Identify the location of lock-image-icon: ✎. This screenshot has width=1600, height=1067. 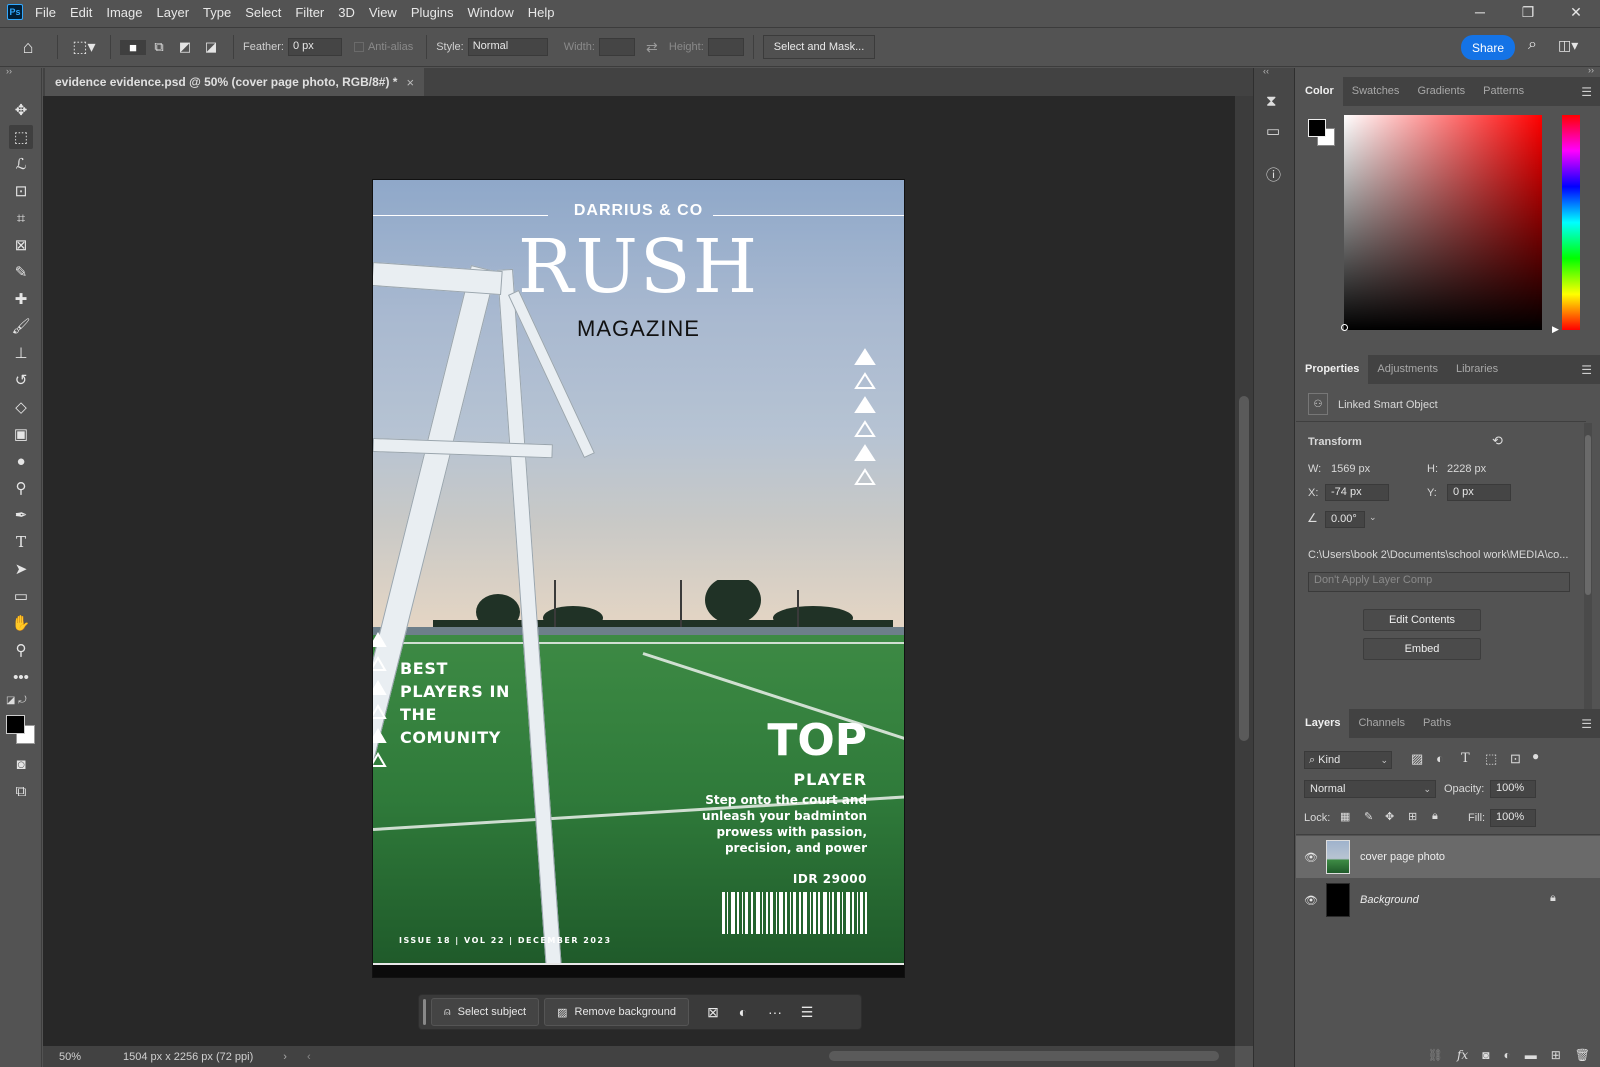
(1368, 816).